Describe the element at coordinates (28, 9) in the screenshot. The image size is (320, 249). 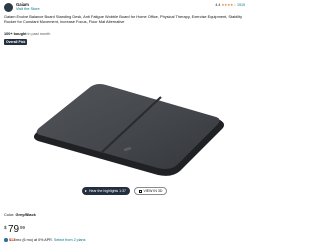
I see `visit-store-link: Visit the Store` at that location.